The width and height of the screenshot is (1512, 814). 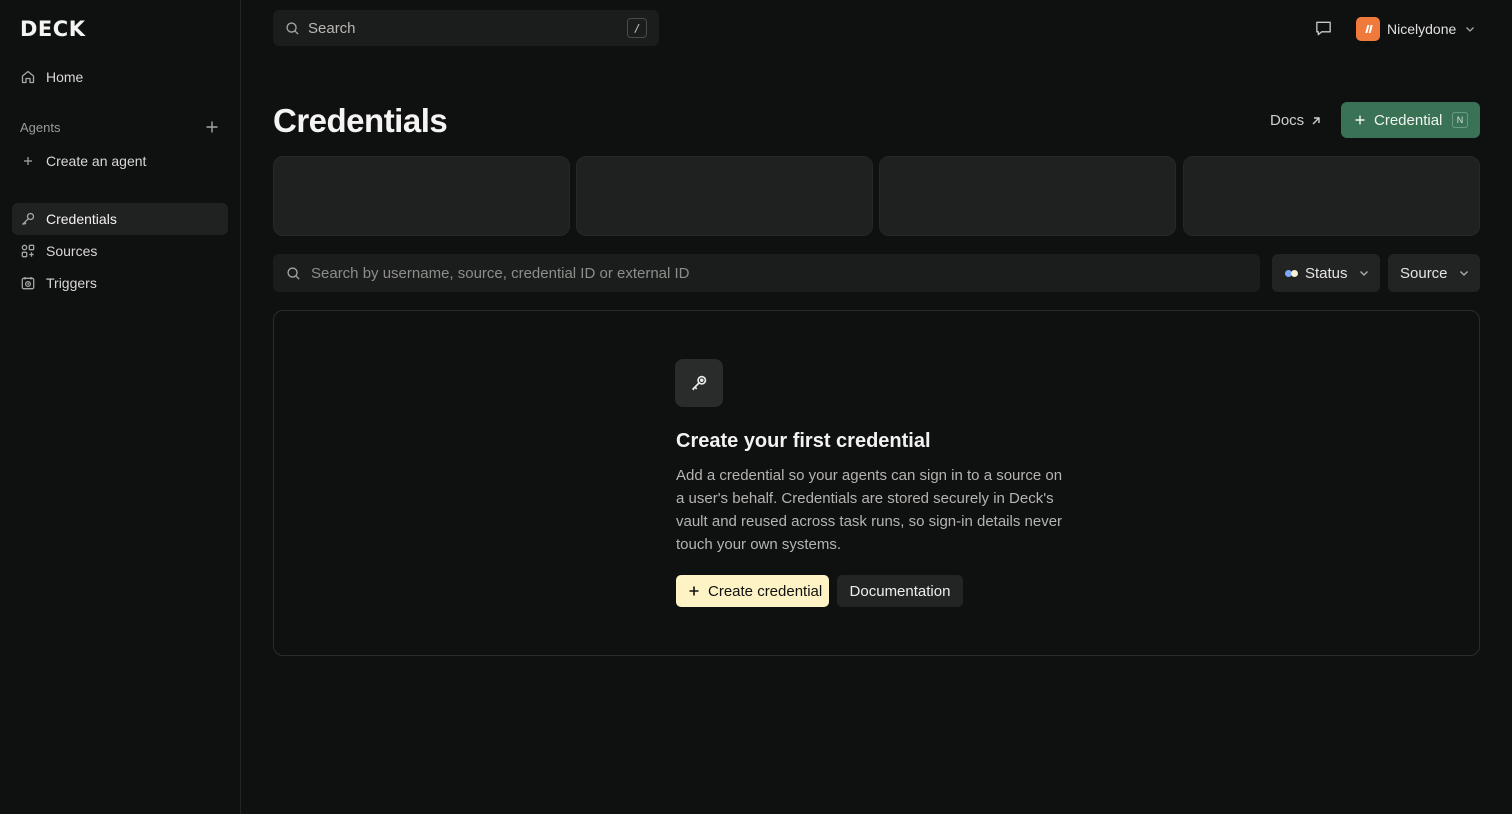 I want to click on grid-icon, so click(x=28, y=251).